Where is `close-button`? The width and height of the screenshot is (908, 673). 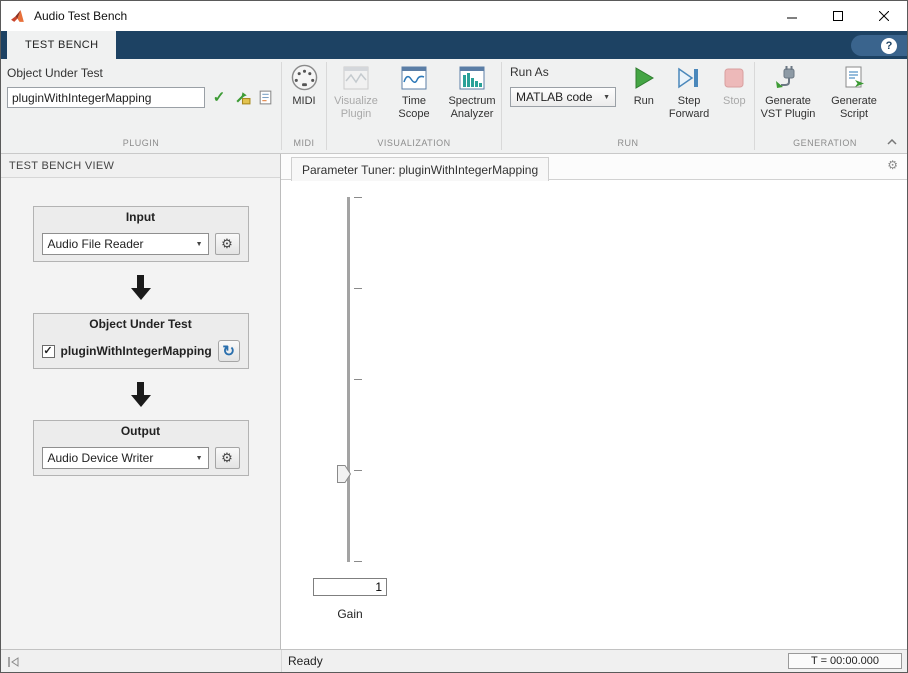 close-button is located at coordinates (884, 16).